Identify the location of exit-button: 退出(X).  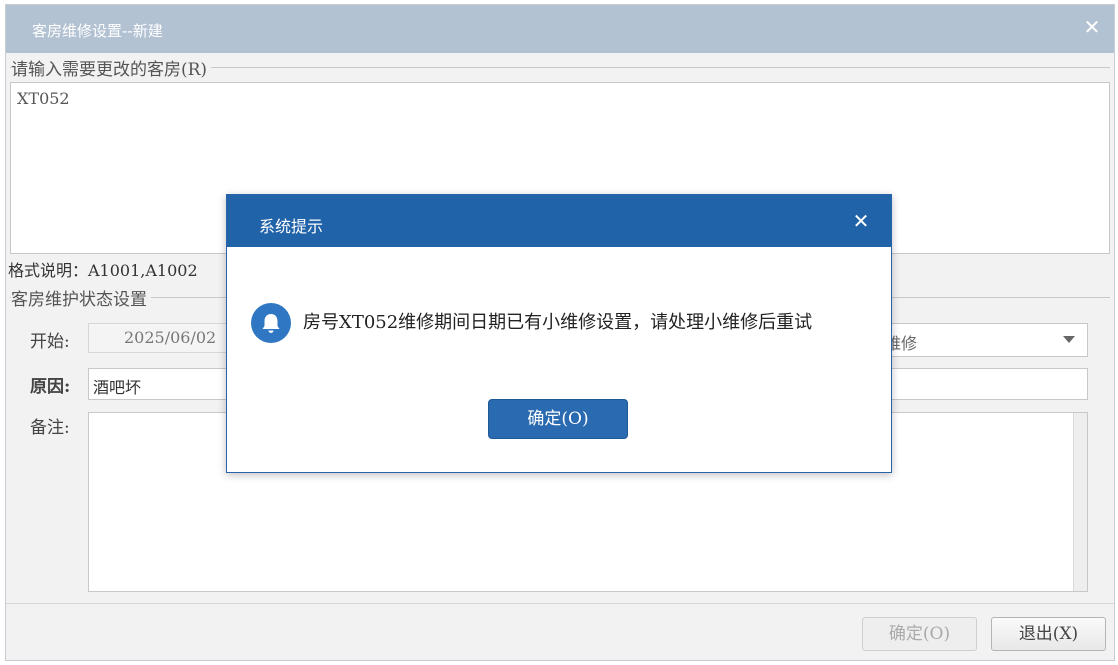
(1048, 634).